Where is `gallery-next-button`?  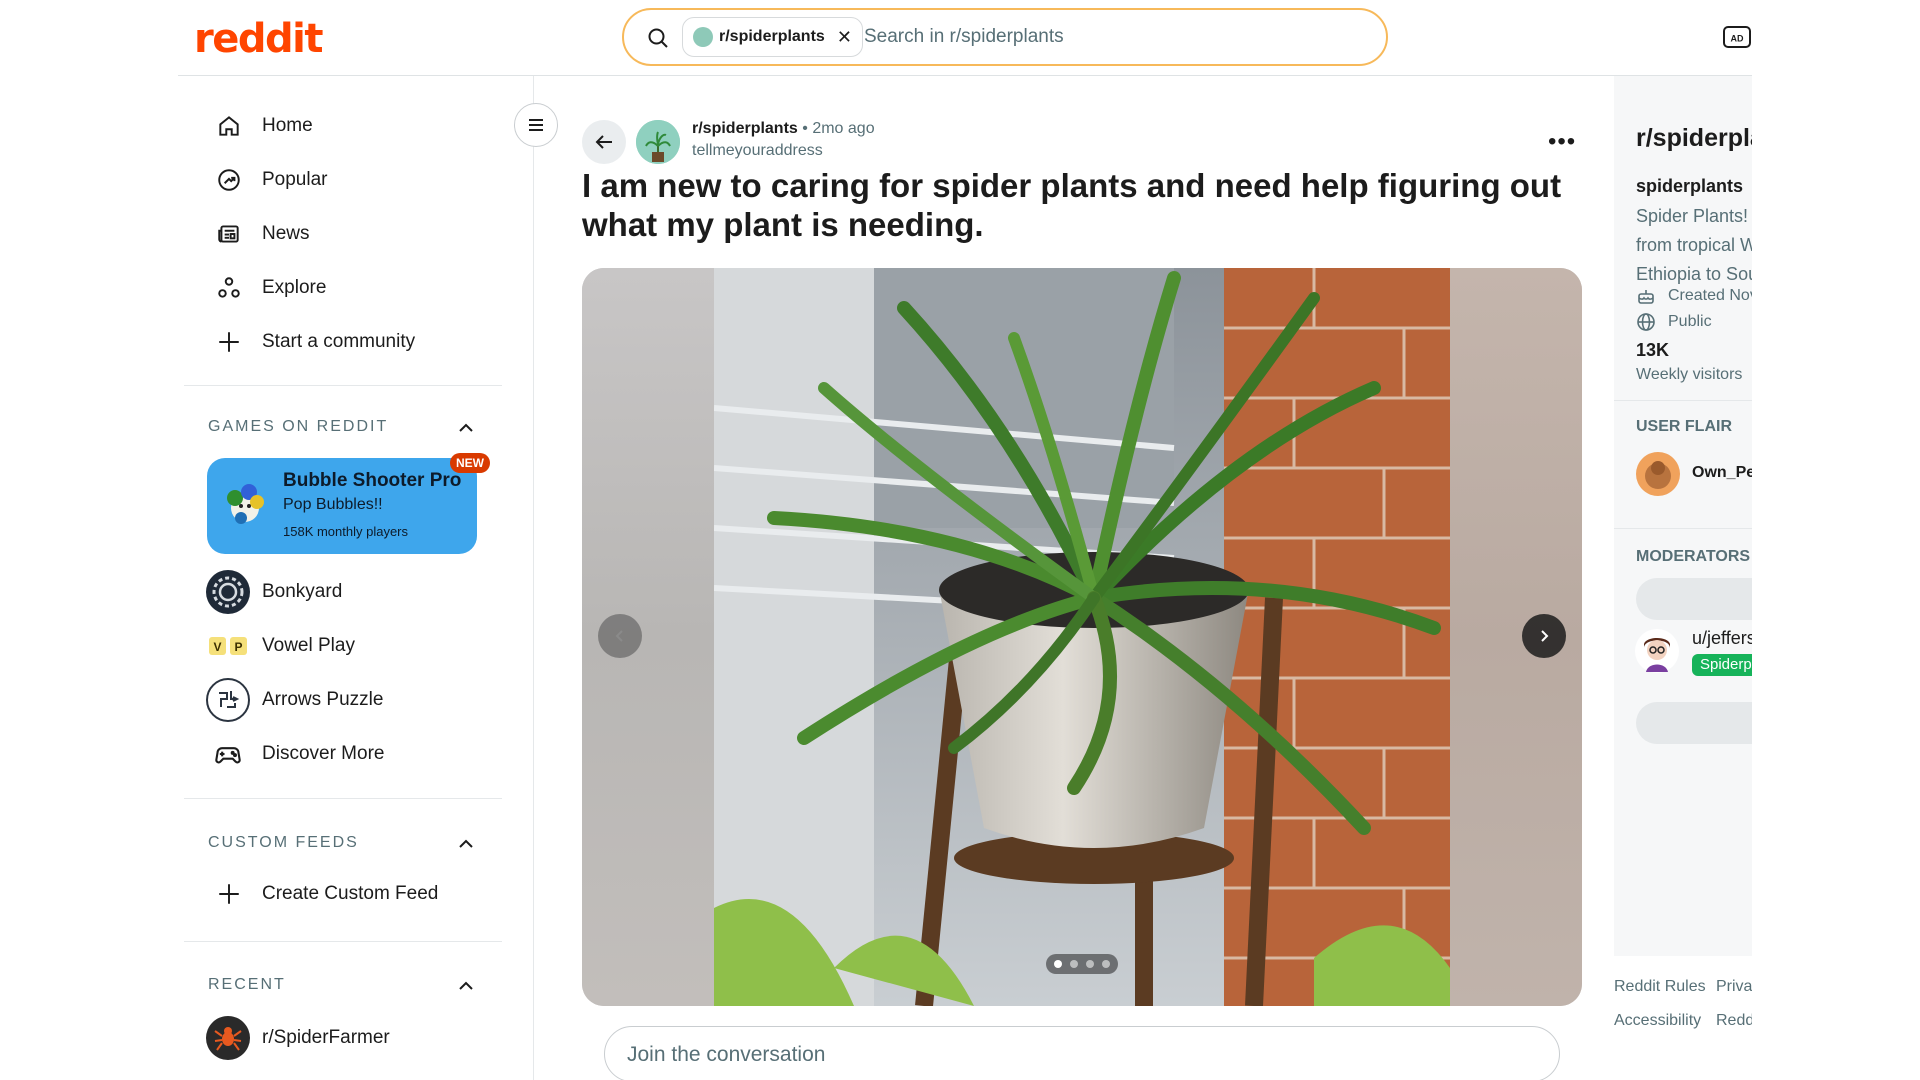
gallery-next-button is located at coordinates (1544, 636).